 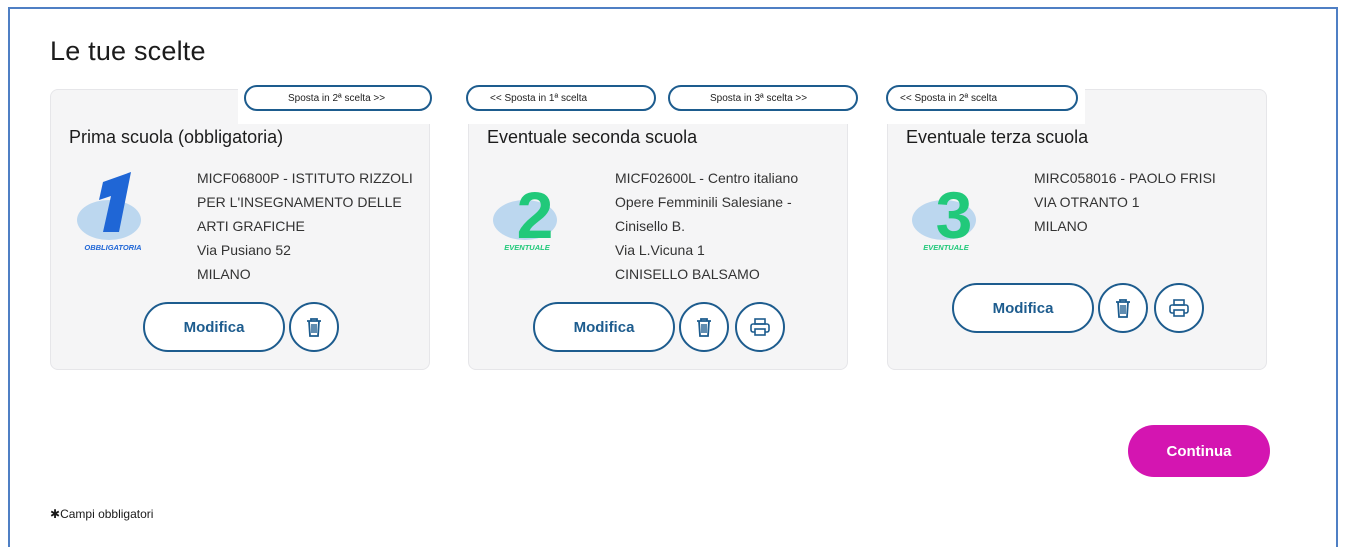 What do you see at coordinates (305, 178) in the screenshot?
I see `school-line: MICF06800P - ISTITUTO RIZZOLI` at bounding box center [305, 178].